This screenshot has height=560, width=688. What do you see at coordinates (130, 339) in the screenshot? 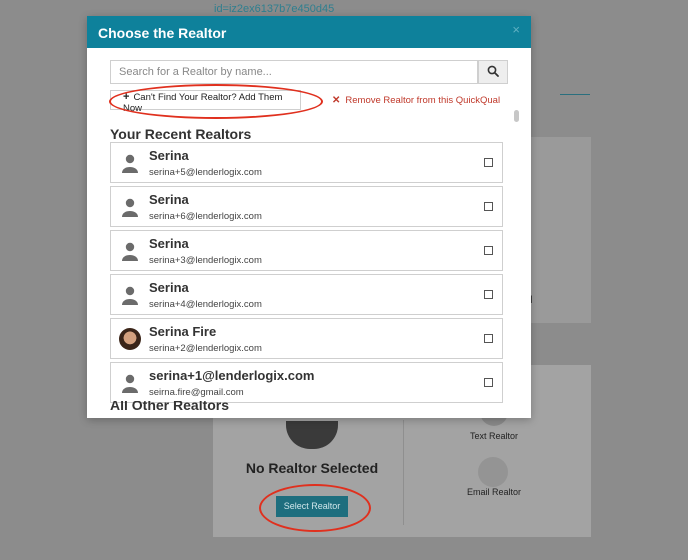
I see `profile-photo-avatar` at bounding box center [130, 339].